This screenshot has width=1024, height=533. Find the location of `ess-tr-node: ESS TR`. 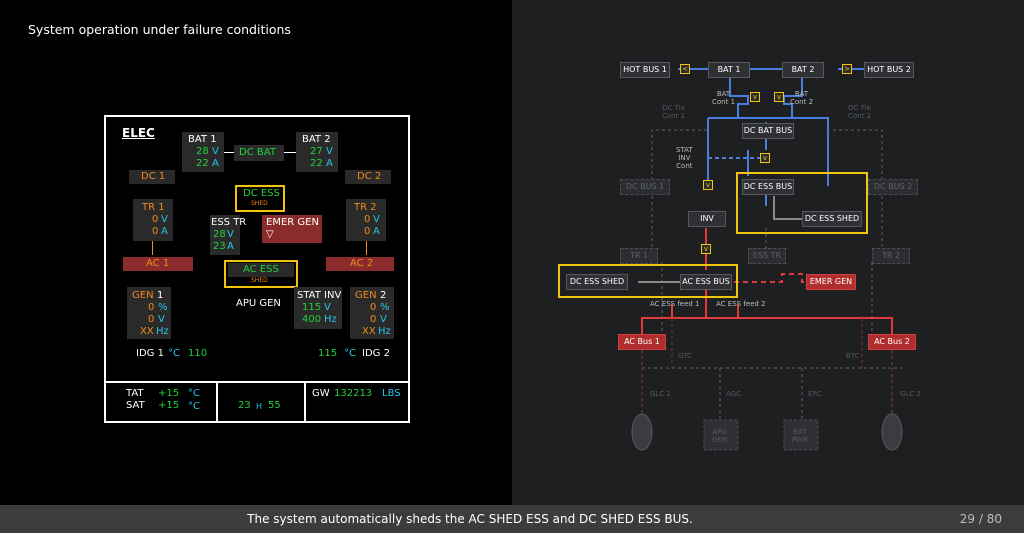

ess-tr-node: ESS TR is located at coordinates (767, 256).